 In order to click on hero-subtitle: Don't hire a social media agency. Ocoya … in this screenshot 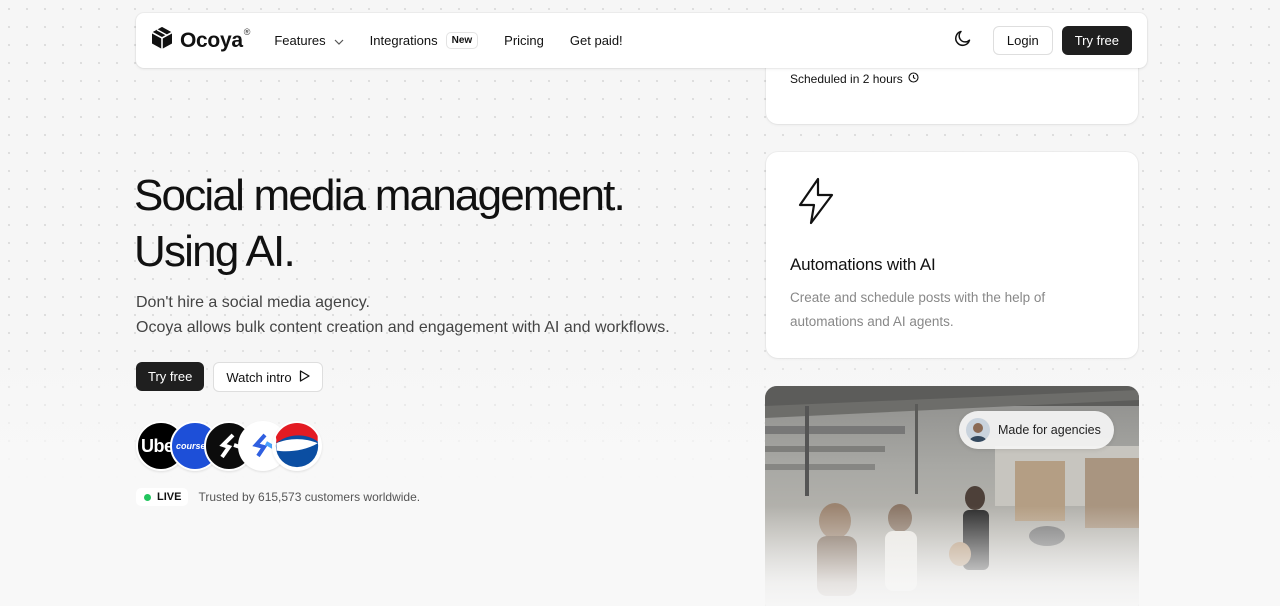, I will do `click(426, 315)`.